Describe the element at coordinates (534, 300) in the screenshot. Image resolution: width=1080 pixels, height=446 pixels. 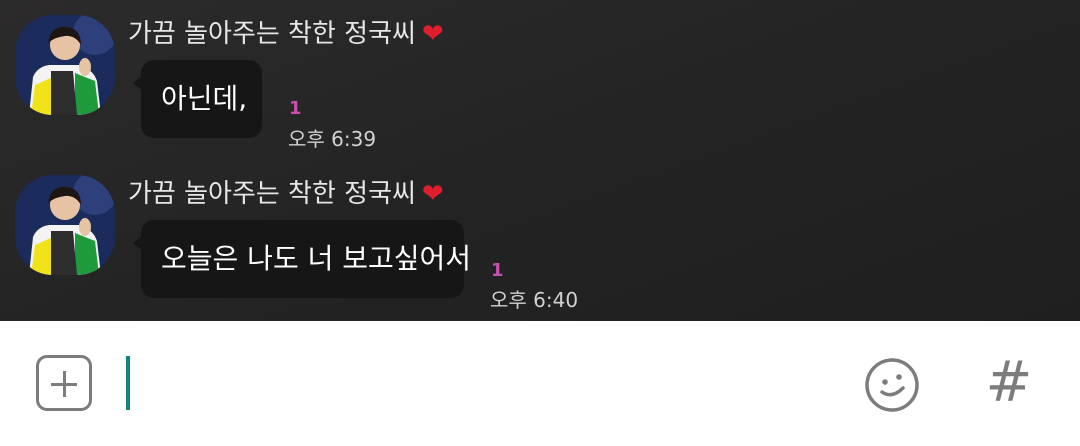
I see `message-time: 오후 6:40` at that location.